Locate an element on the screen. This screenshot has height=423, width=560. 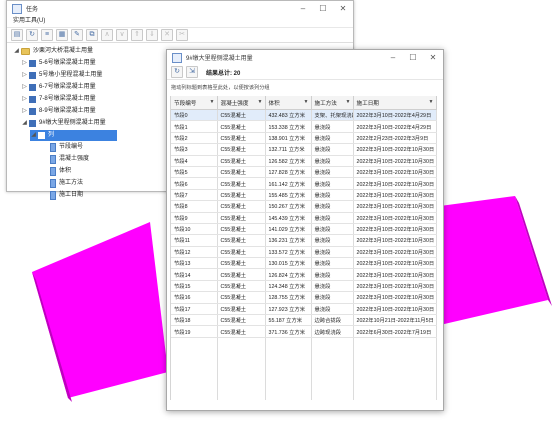
tree-item: ◢ 9#墩大里程侧混凝土用量 is located at coordinates (63, 123).